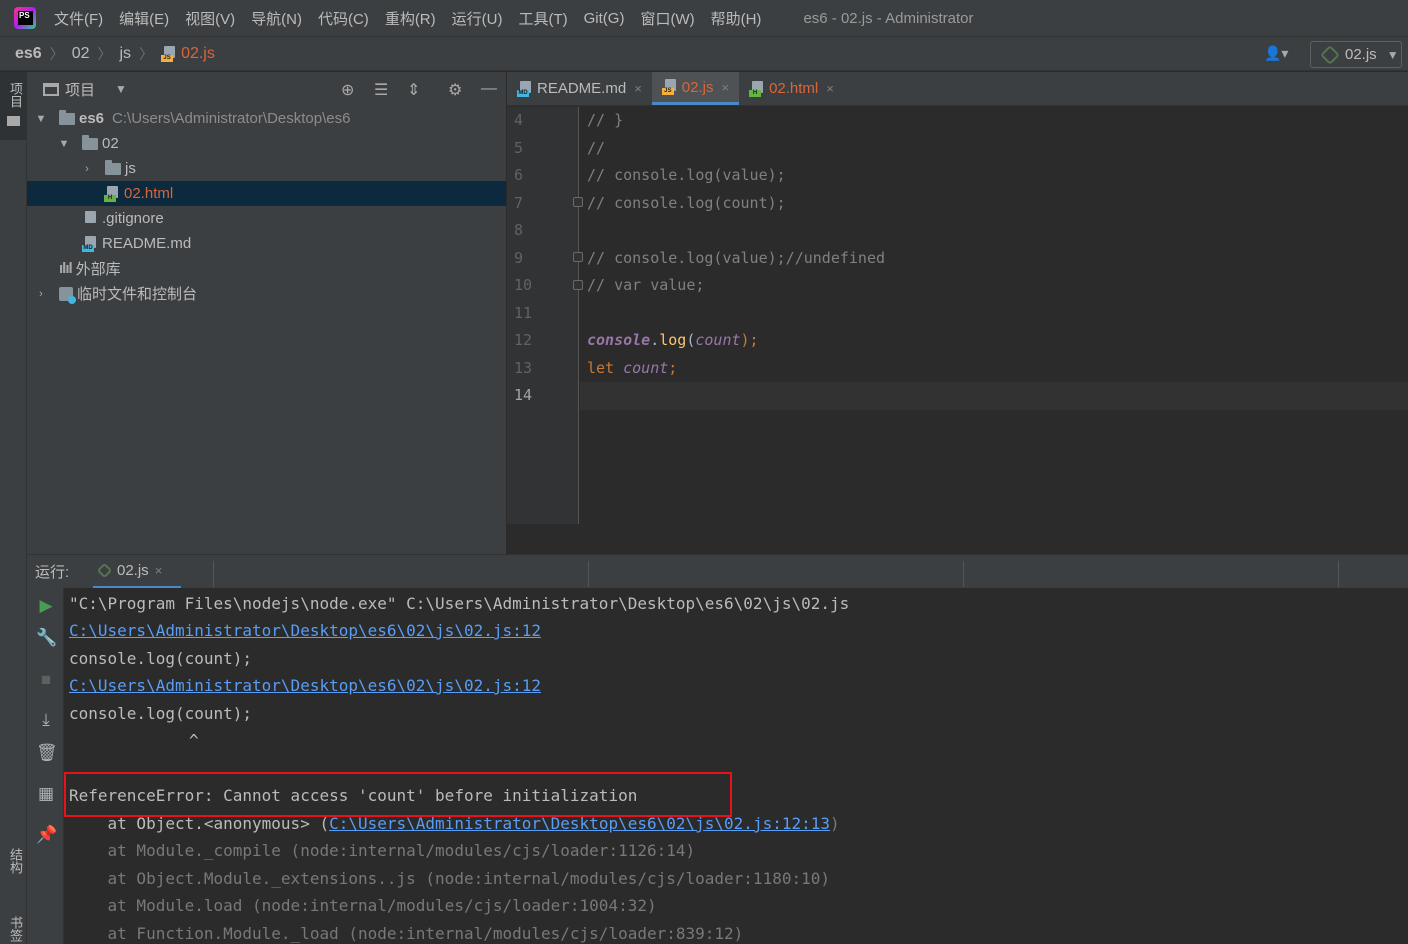  What do you see at coordinates (25, 18) in the screenshot?
I see `phpstorm-logo-icon` at bounding box center [25, 18].